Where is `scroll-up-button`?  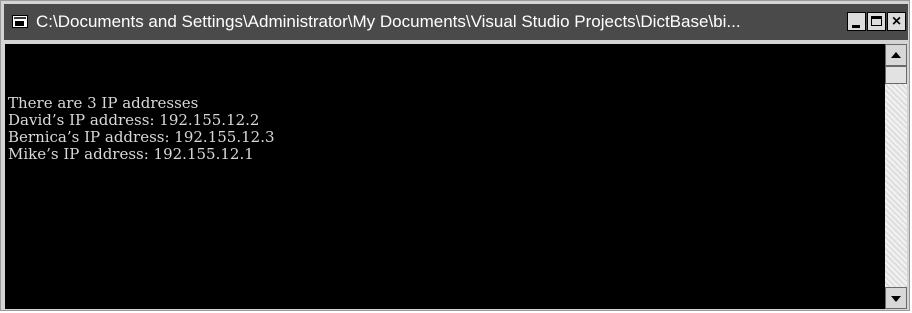
scroll-up-button is located at coordinates (896, 55).